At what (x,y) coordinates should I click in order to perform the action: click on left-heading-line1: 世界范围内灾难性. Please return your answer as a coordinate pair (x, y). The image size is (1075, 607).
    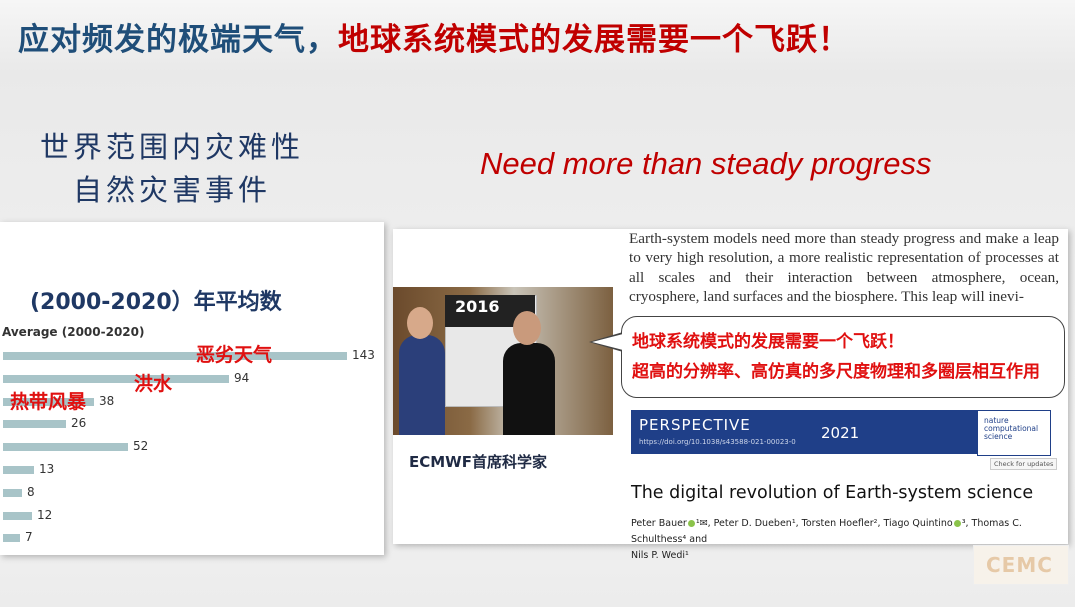
    Looking at the image, I should click on (171, 147).